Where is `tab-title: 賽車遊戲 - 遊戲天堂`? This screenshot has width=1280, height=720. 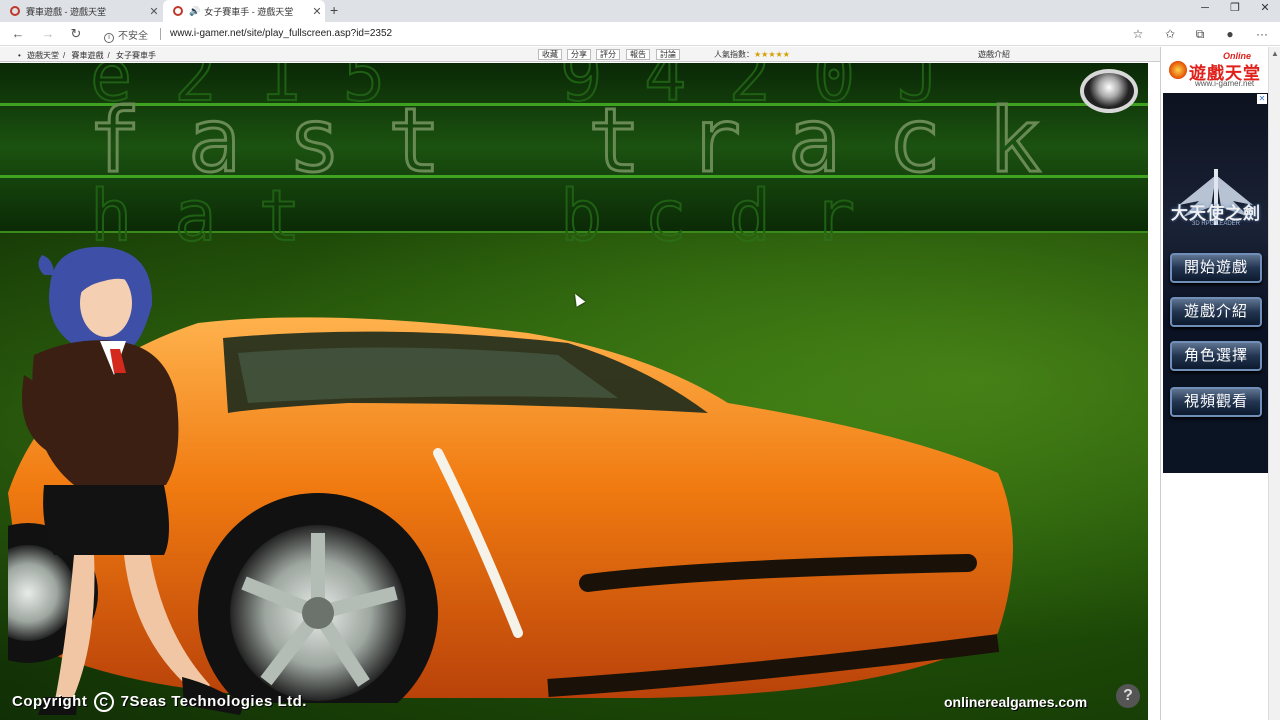
tab-title: 賽車遊戲 - 遊戲天堂 is located at coordinates (66, 11).